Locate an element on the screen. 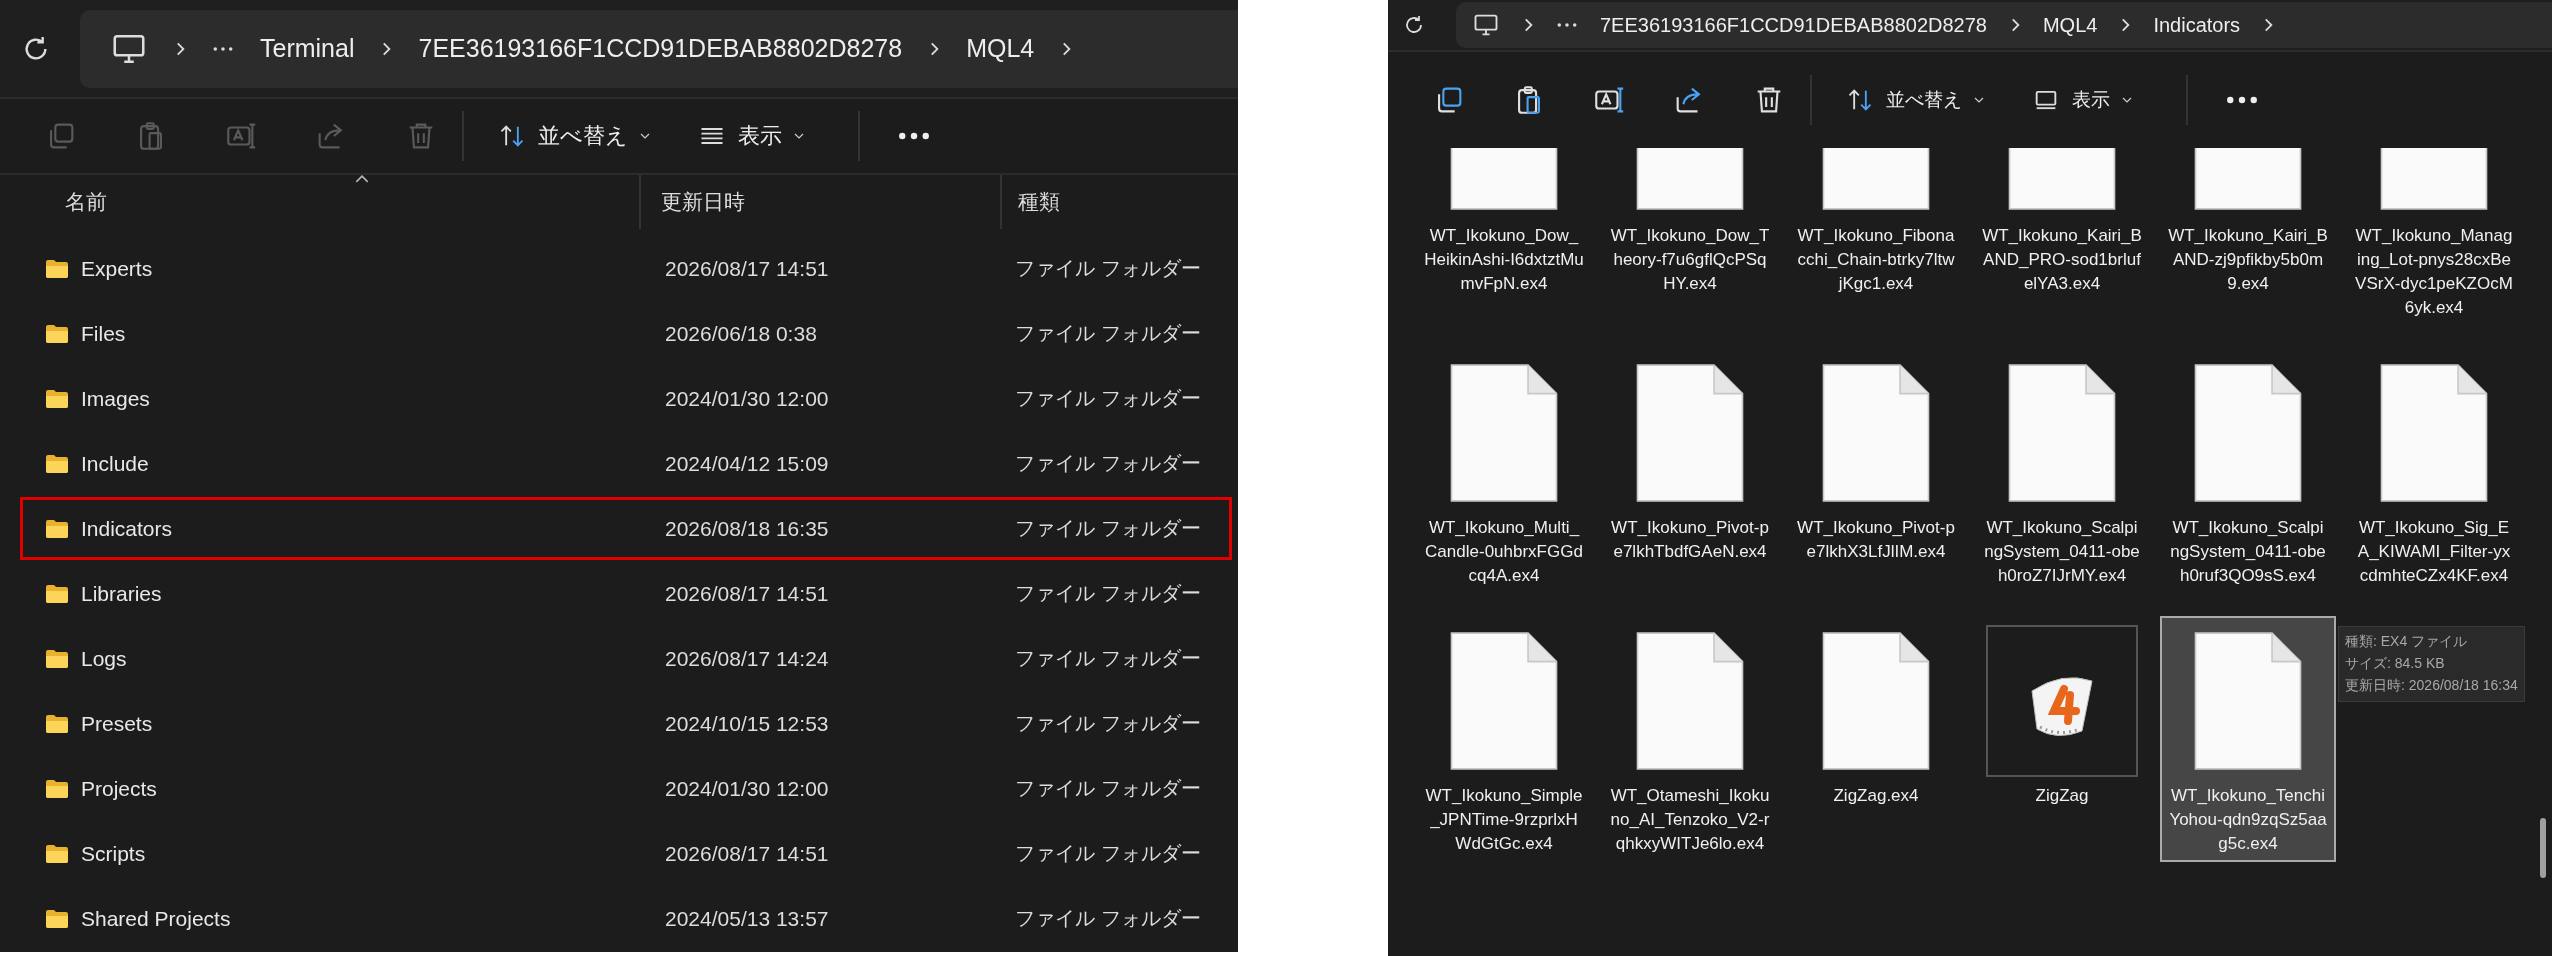 This screenshot has width=2552, height=956. file-tile: WT_Ikokuno_TenchiYohou-qdn9zqSz5aag5c.ex4 is located at coordinates (2248, 739).